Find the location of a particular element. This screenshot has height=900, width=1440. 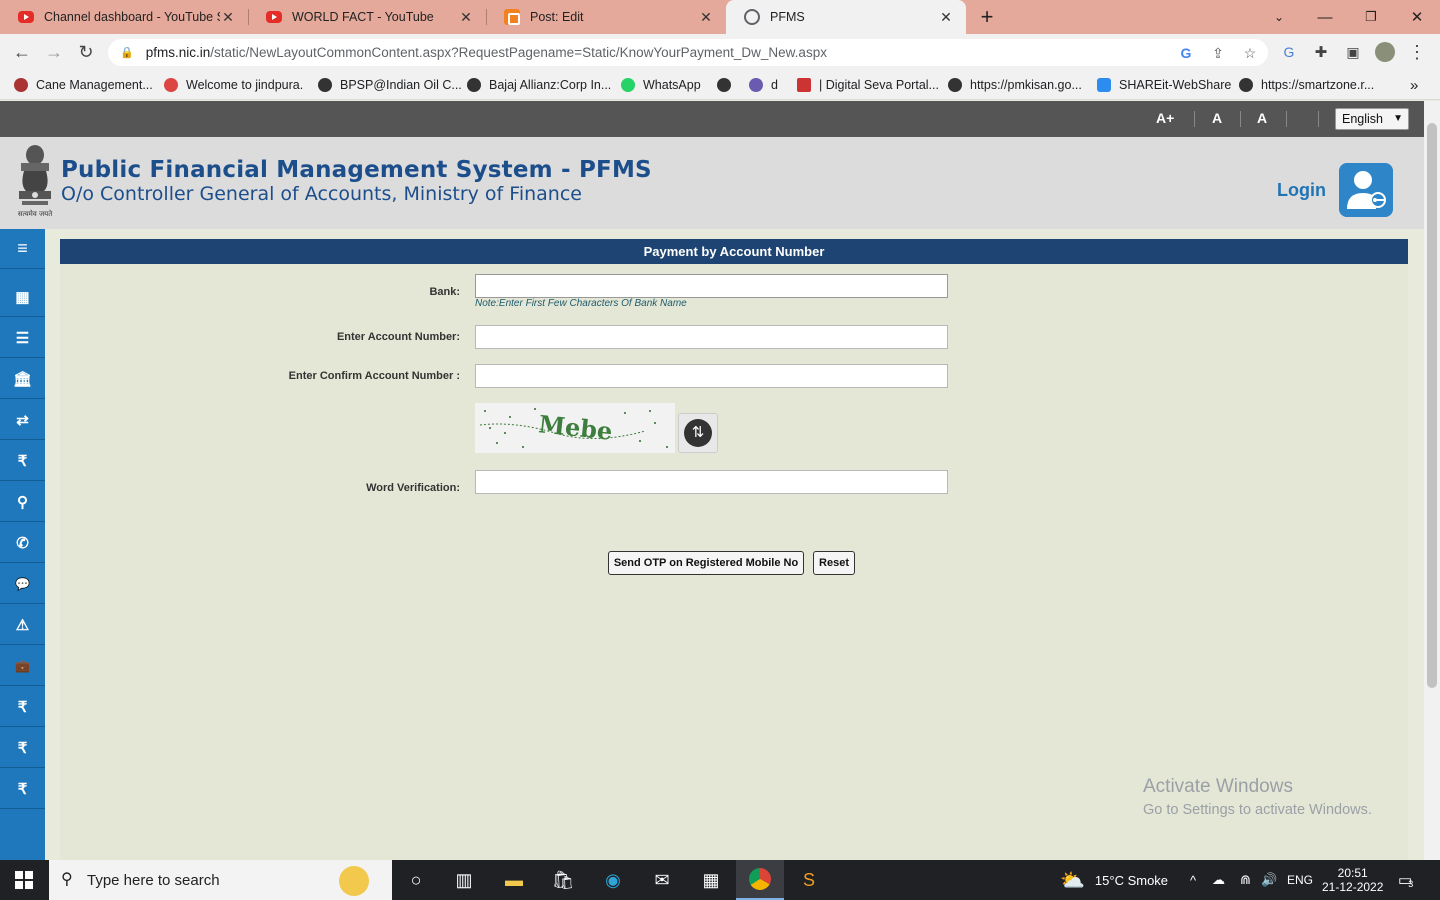

location-icon: ⚲ is located at coordinates (22, 502).